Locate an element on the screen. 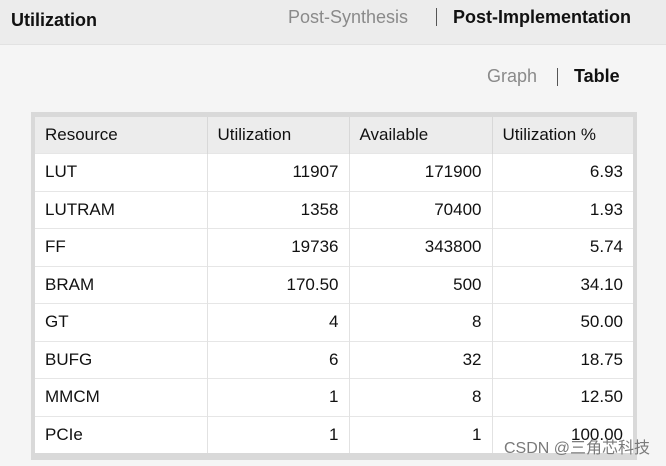  table-row: MMCM 1 8 12.50 is located at coordinates (334, 397).